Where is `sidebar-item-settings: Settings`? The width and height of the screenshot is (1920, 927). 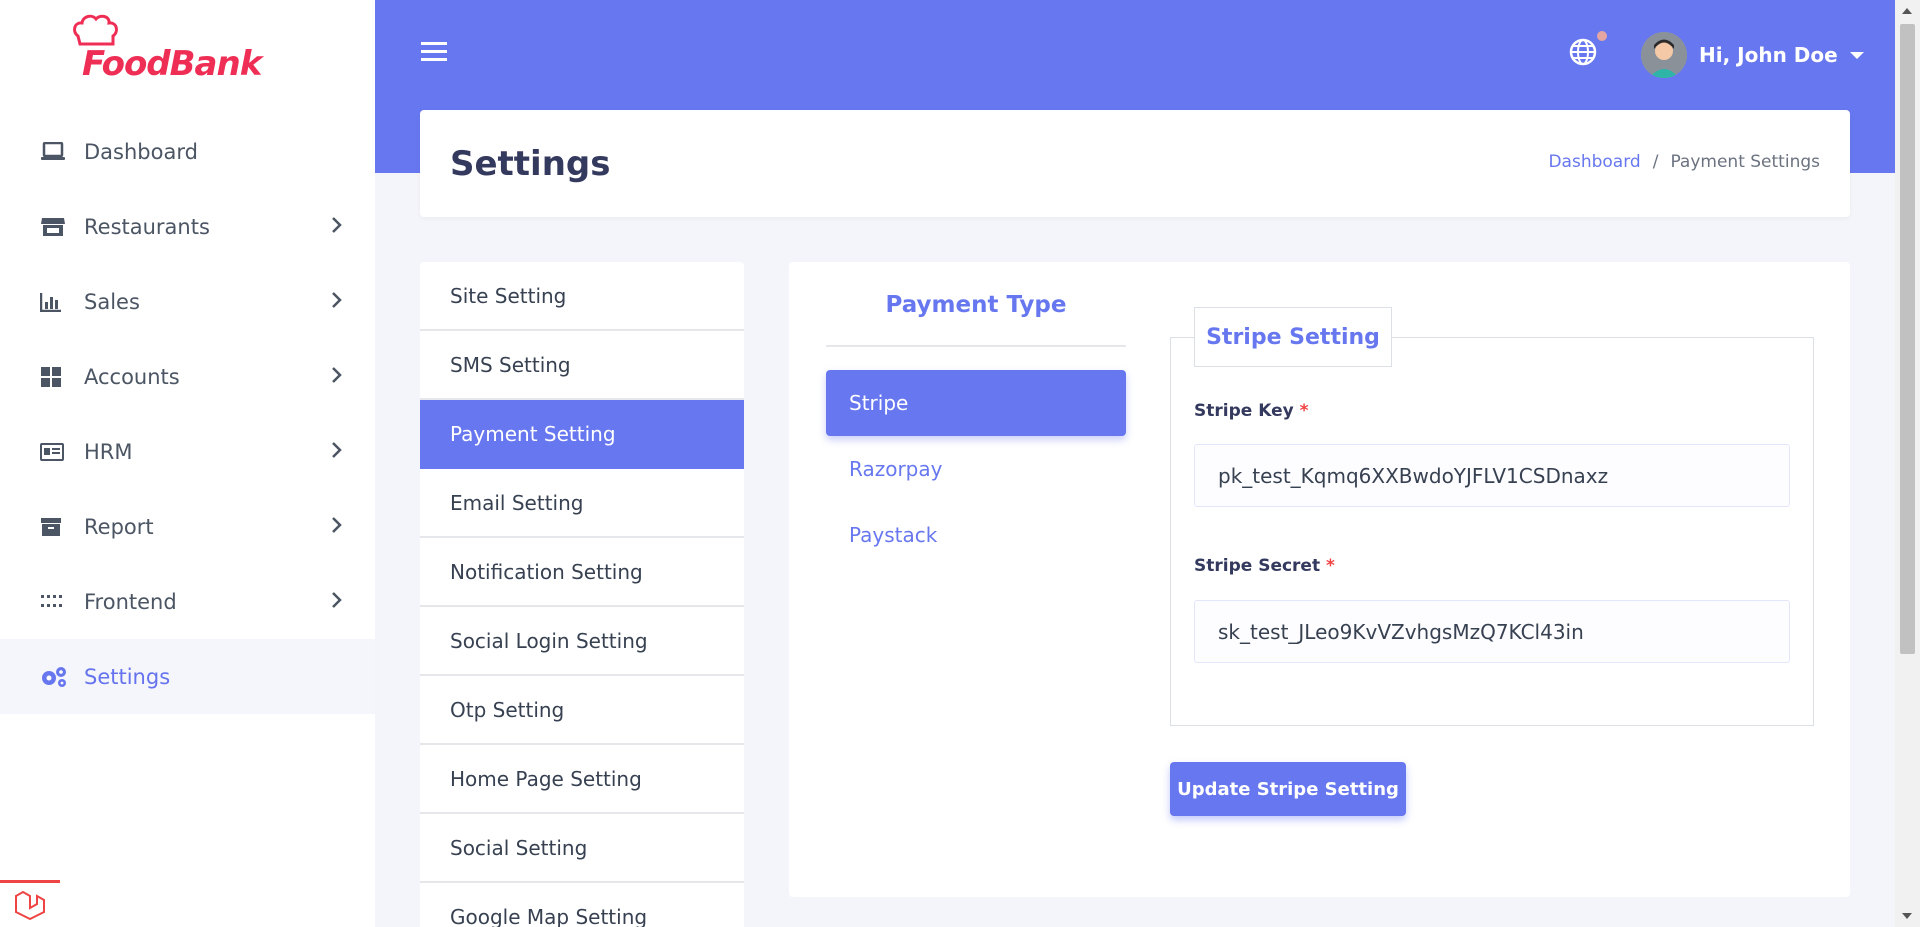
sidebar-item-settings: Settings is located at coordinates (187, 676).